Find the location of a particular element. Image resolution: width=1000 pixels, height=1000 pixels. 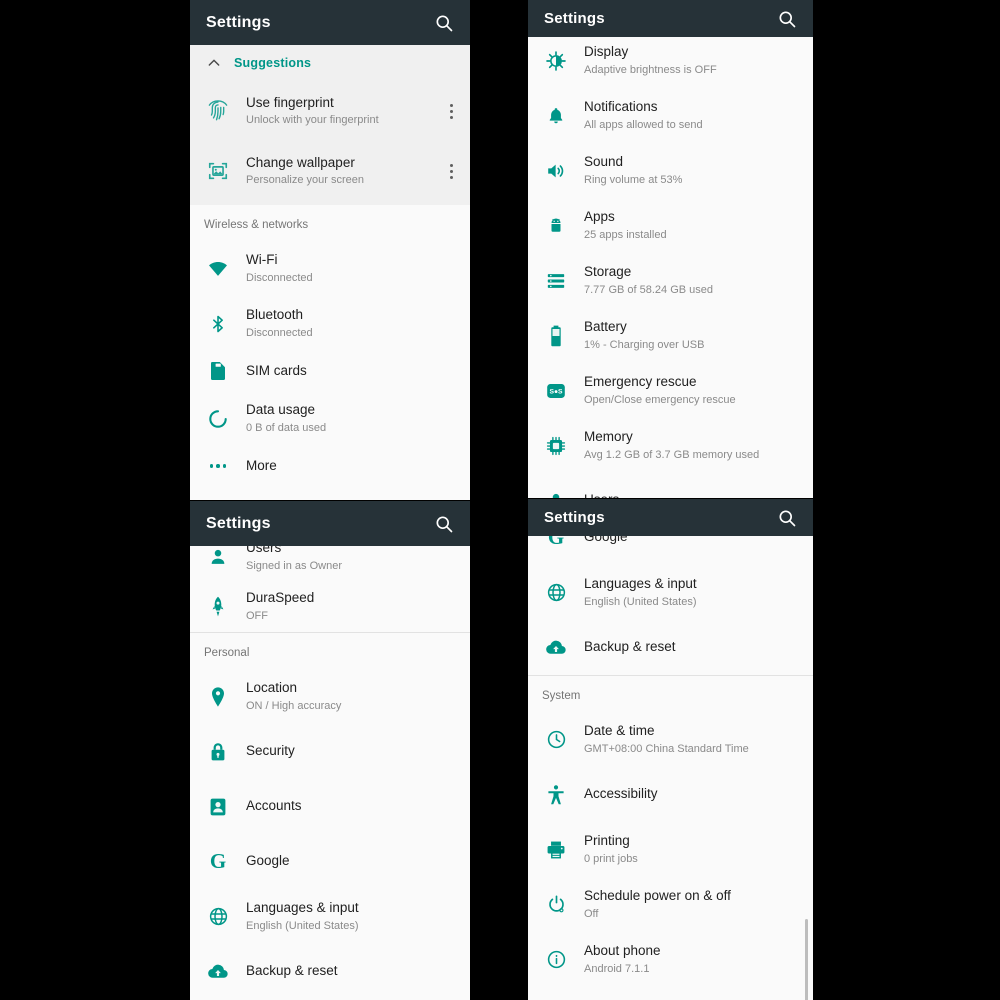

row-subtitle: GMT+08:00 China Standard Time is located at coordinates (666, 748).